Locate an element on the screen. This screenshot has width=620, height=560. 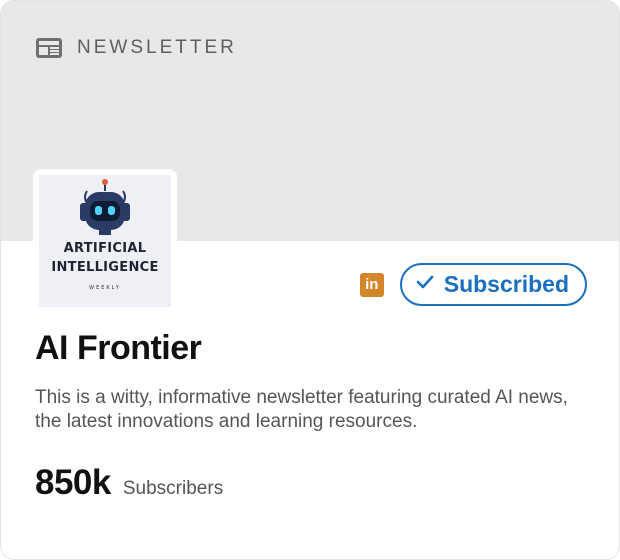
linkedin-icon: in is located at coordinates (371, 284).